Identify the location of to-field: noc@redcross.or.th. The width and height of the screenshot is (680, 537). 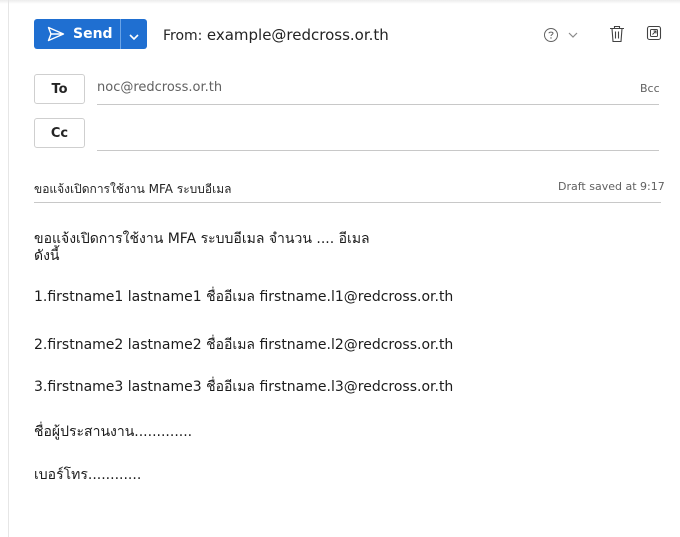
(159, 87).